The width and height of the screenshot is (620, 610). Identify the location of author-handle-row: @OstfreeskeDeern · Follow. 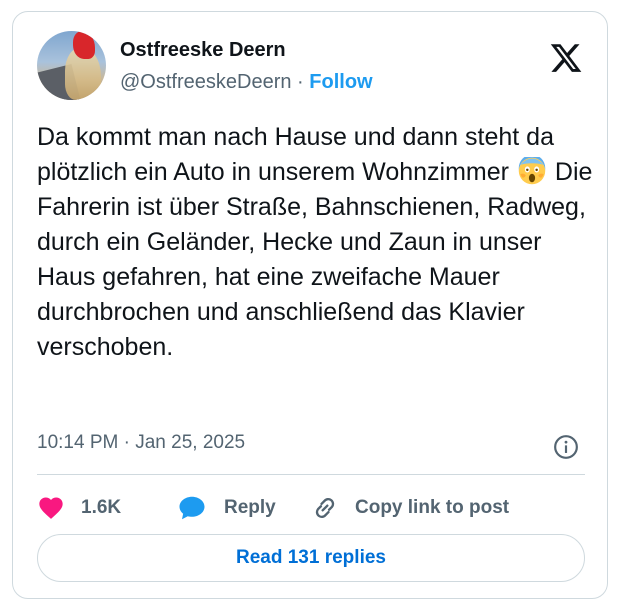
(246, 82).